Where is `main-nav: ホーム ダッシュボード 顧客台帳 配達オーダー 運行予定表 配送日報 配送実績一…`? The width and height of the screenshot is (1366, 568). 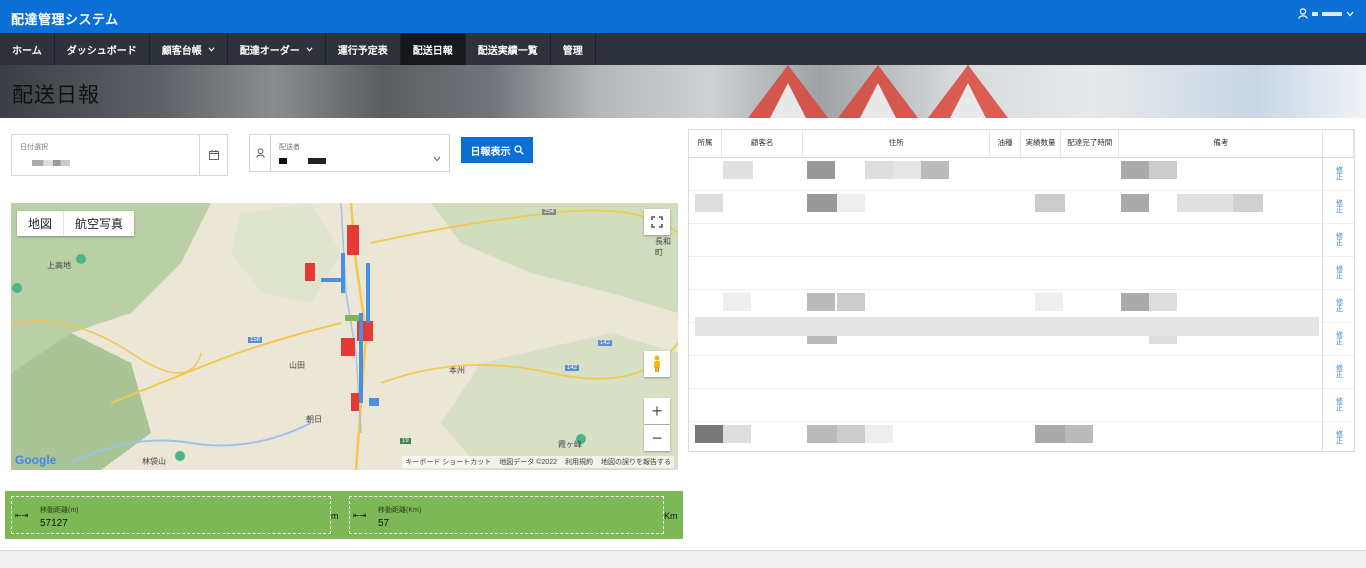 main-nav: ホーム ダッシュボード 顧客台帳 配達オーダー 運行予定表 配送日報 配送実績一… is located at coordinates (683, 49).